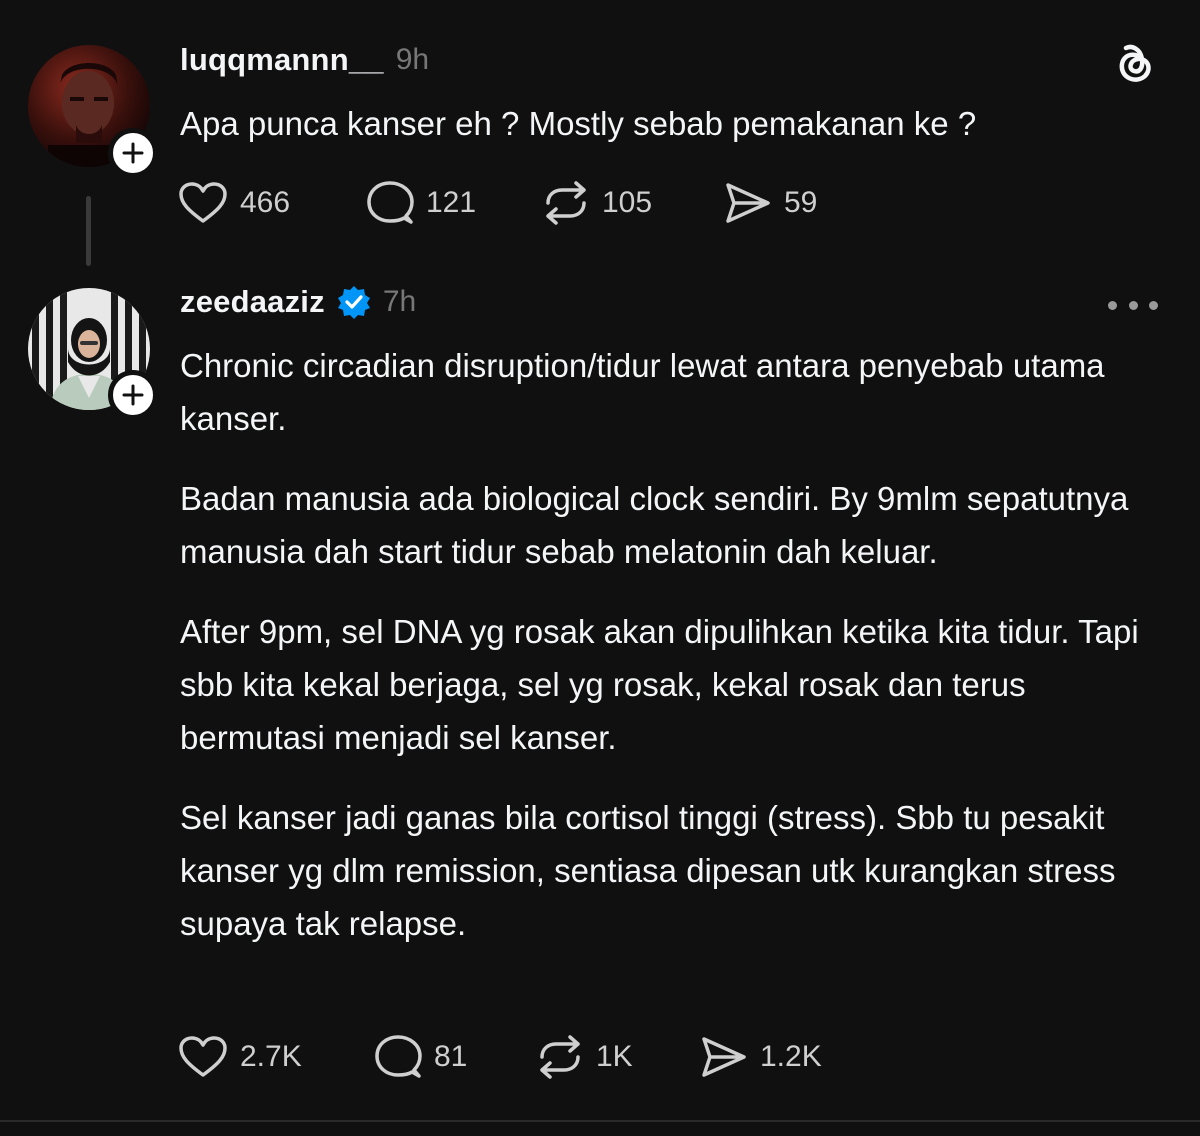 Image resolution: width=1200 pixels, height=1136 pixels. I want to click on follow-plus-button, so click(133, 395).